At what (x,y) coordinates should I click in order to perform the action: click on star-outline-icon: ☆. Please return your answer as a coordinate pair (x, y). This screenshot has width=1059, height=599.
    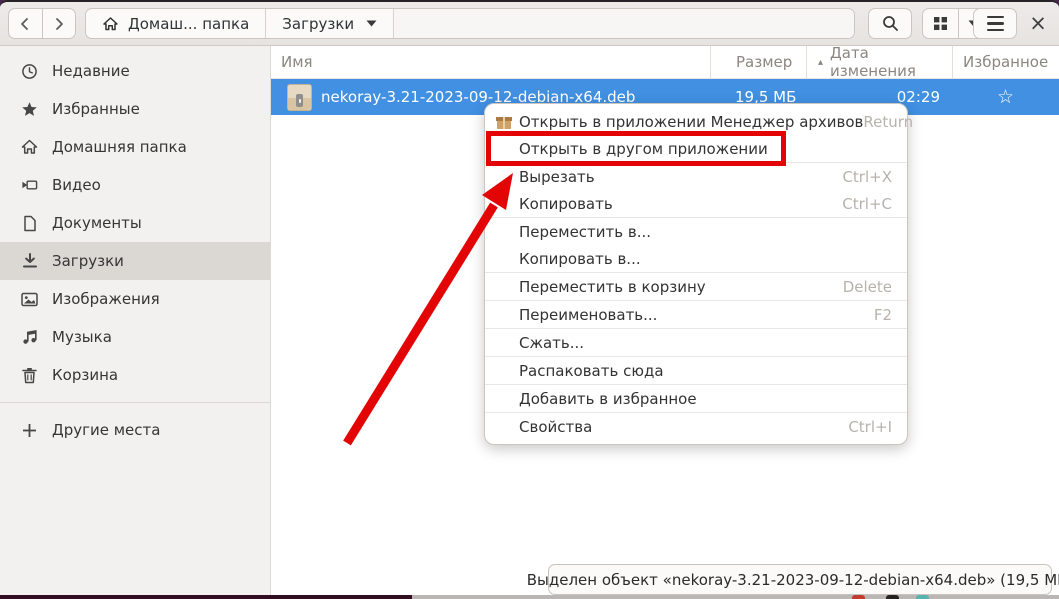
    Looking at the image, I should click on (1005, 97).